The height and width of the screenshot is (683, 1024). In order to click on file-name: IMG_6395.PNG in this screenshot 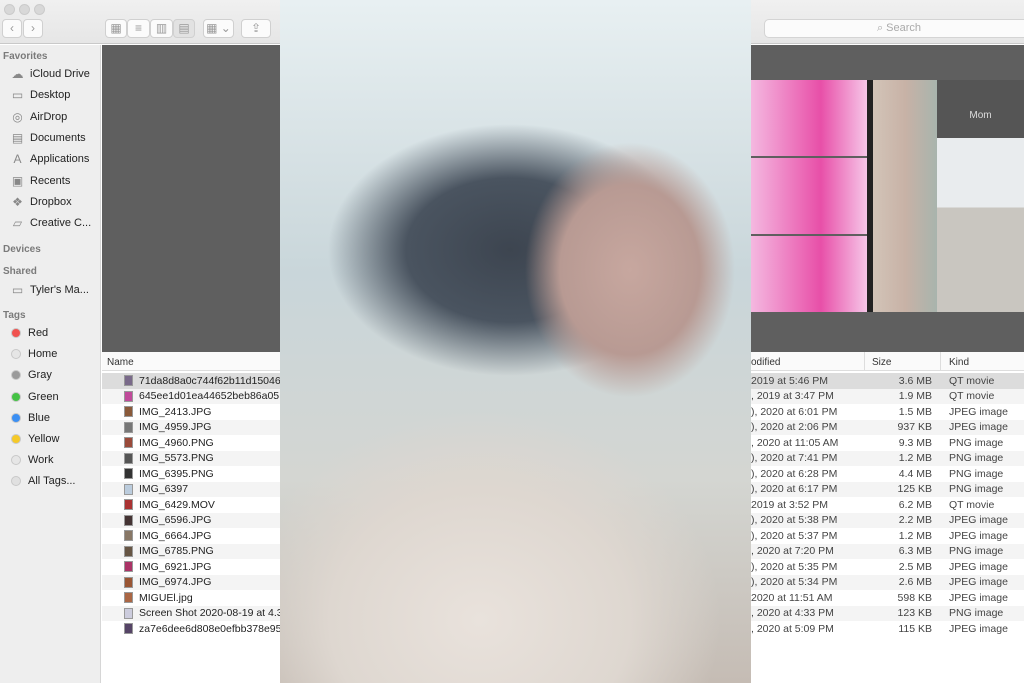, I will do `click(176, 473)`.